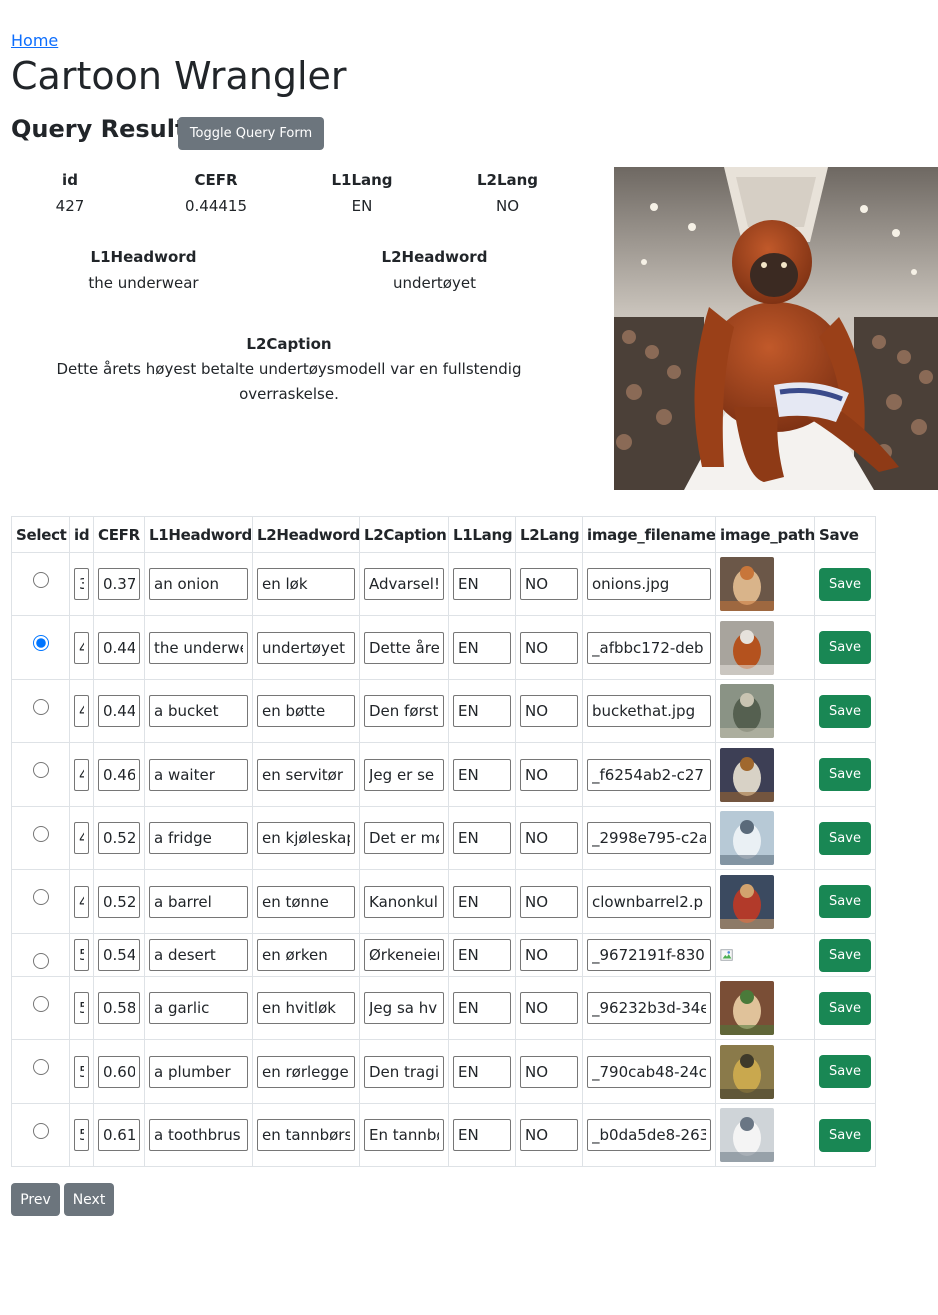 Image resolution: width=938 pixels, height=1315 pixels. What do you see at coordinates (34, 40) in the screenshot?
I see `home-link: Home` at bounding box center [34, 40].